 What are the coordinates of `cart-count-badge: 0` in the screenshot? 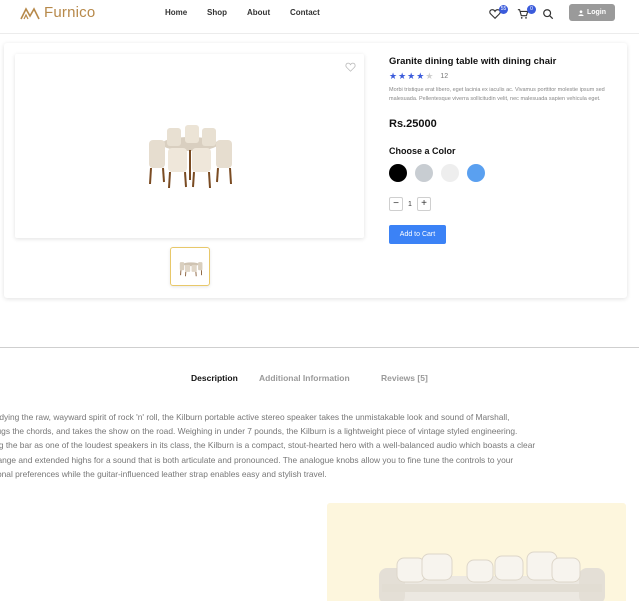 It's located at (531, 9).